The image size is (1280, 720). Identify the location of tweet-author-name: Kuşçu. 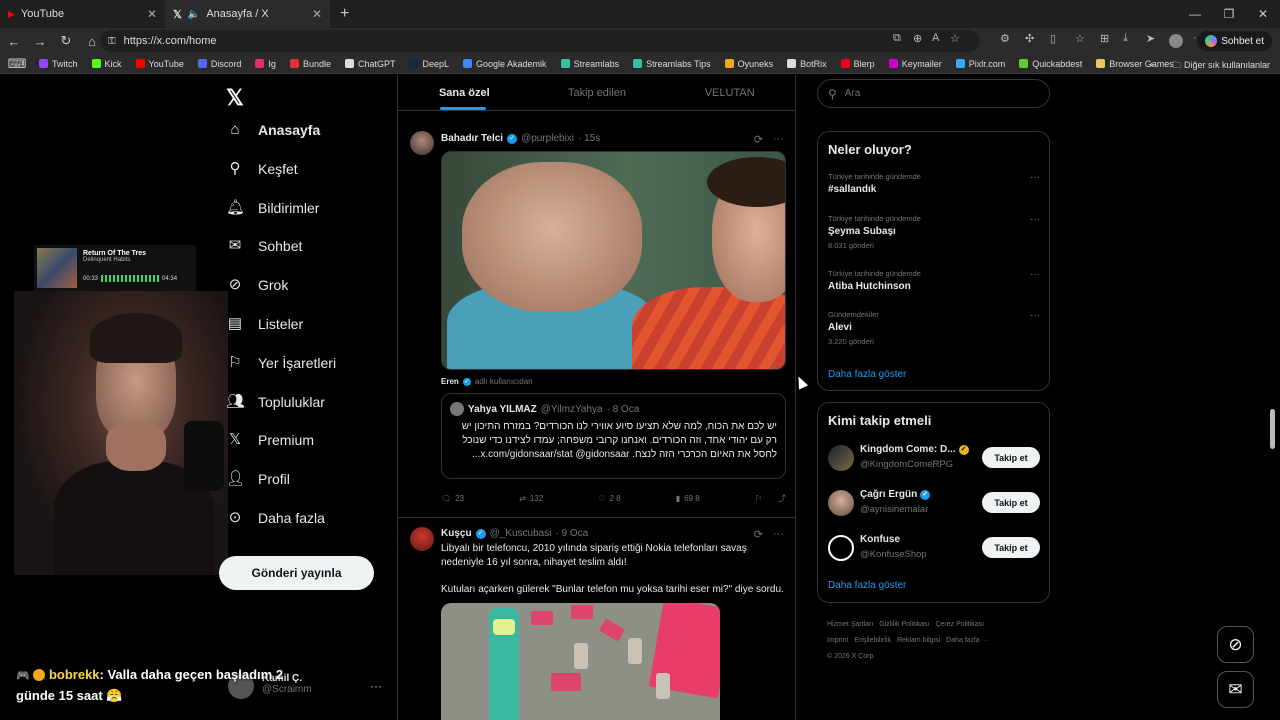
(456, 533).